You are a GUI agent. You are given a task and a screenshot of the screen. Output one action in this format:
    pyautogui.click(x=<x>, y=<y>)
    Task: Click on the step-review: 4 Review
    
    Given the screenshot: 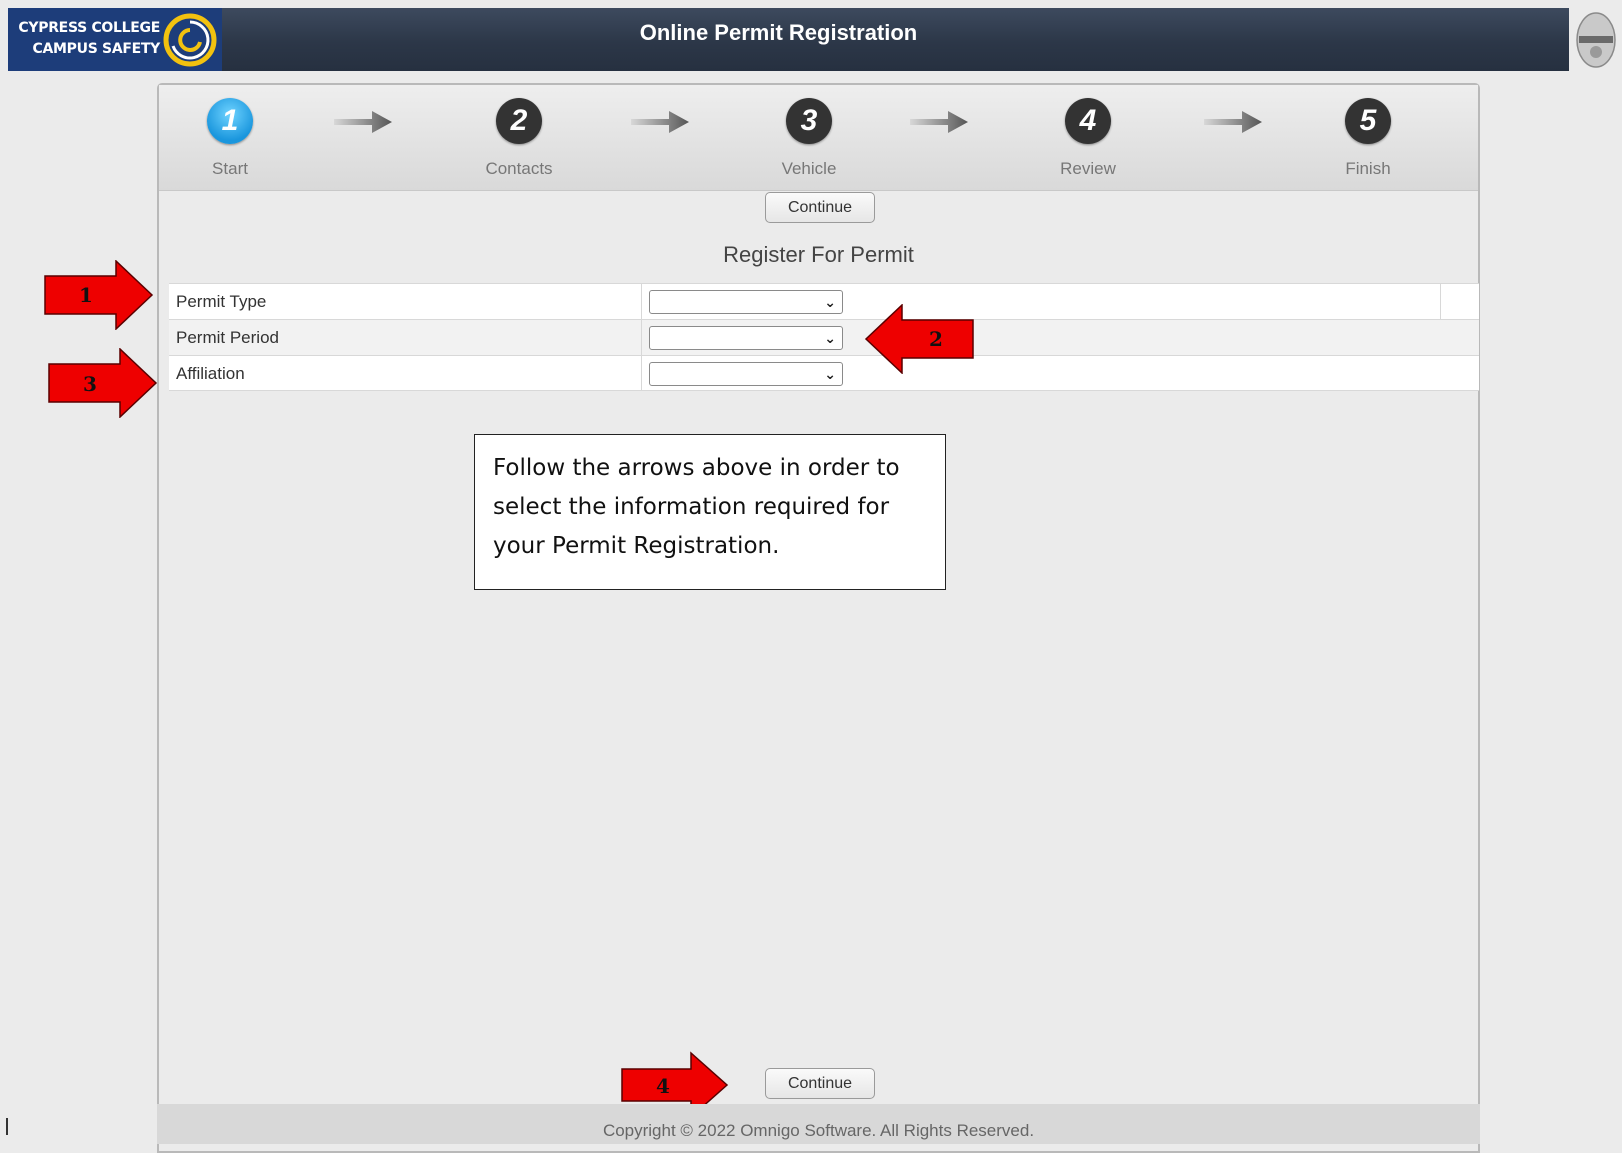 What is the action you would take?
    pyautogui.click(x=1088, y=138)
    